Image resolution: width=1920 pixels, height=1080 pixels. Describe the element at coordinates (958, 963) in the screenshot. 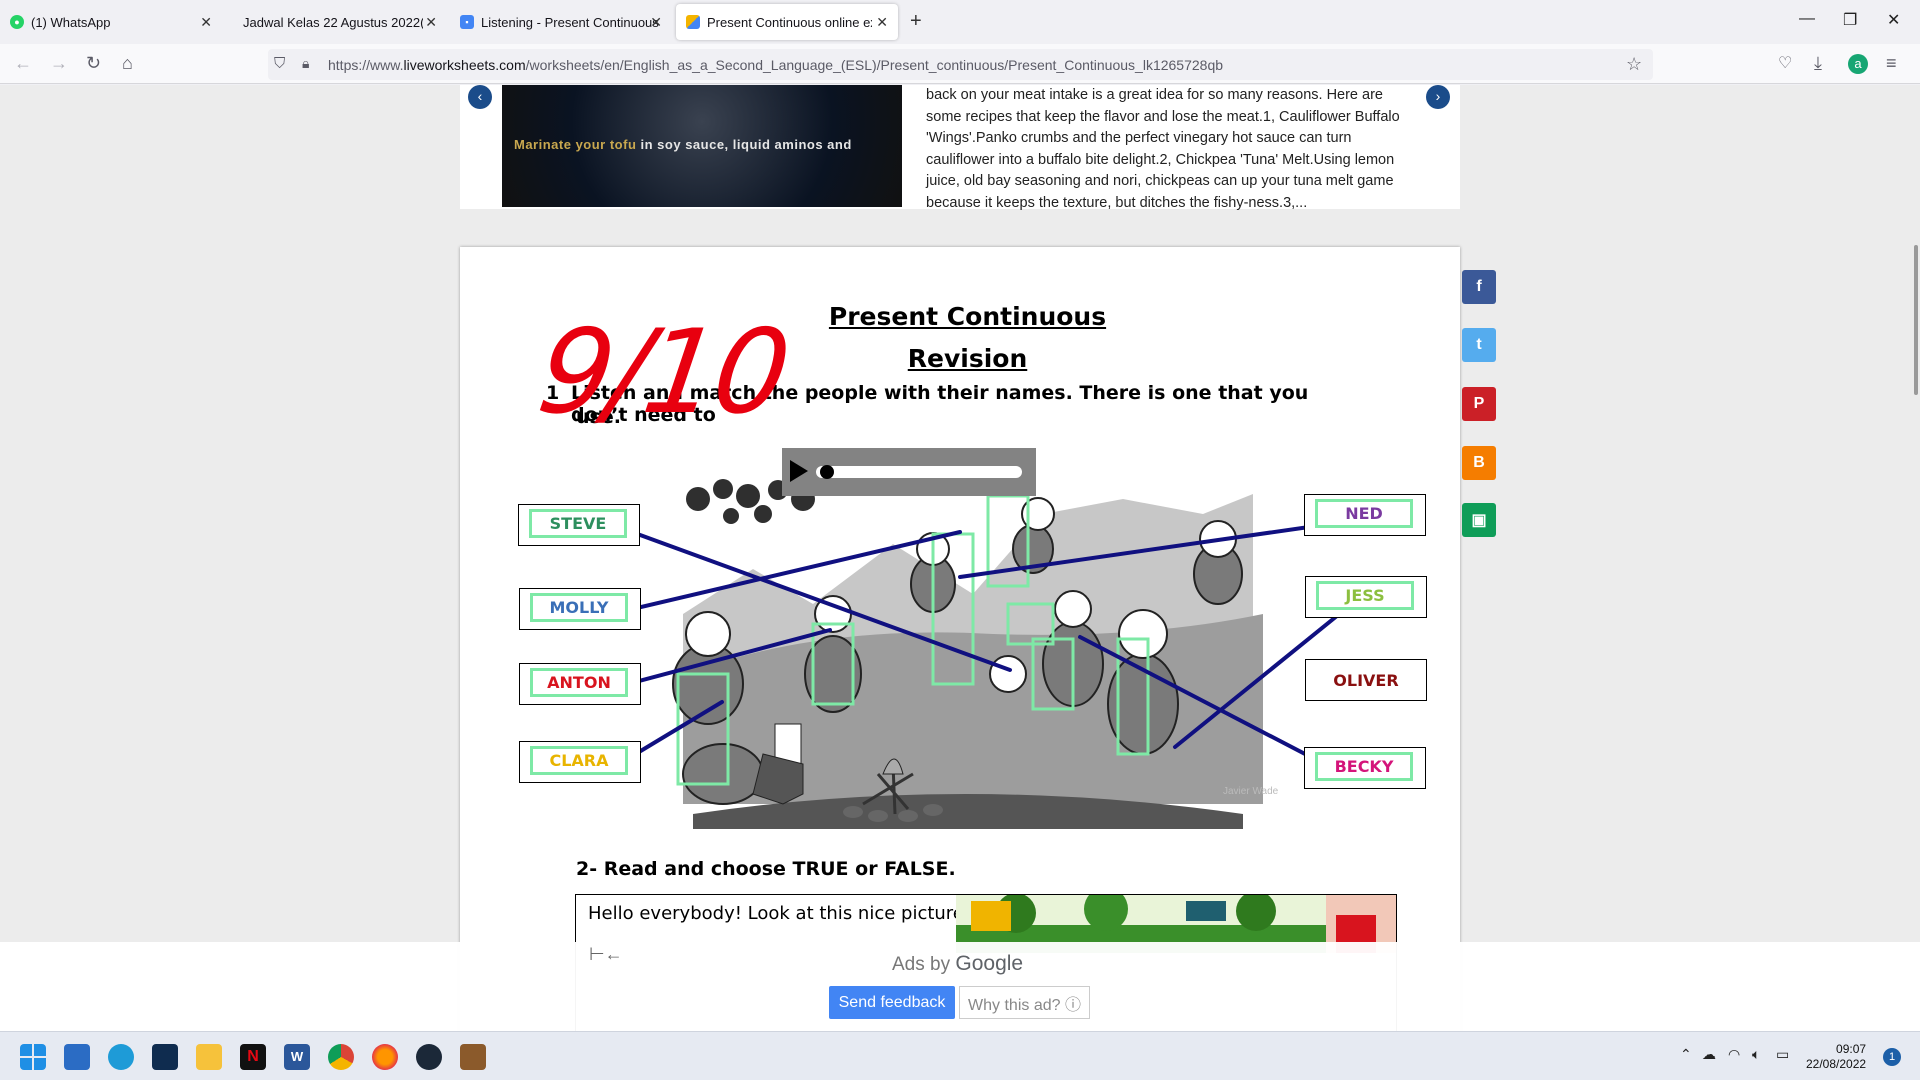

I see `ads-by-google-label: Ads by Google` at that location.